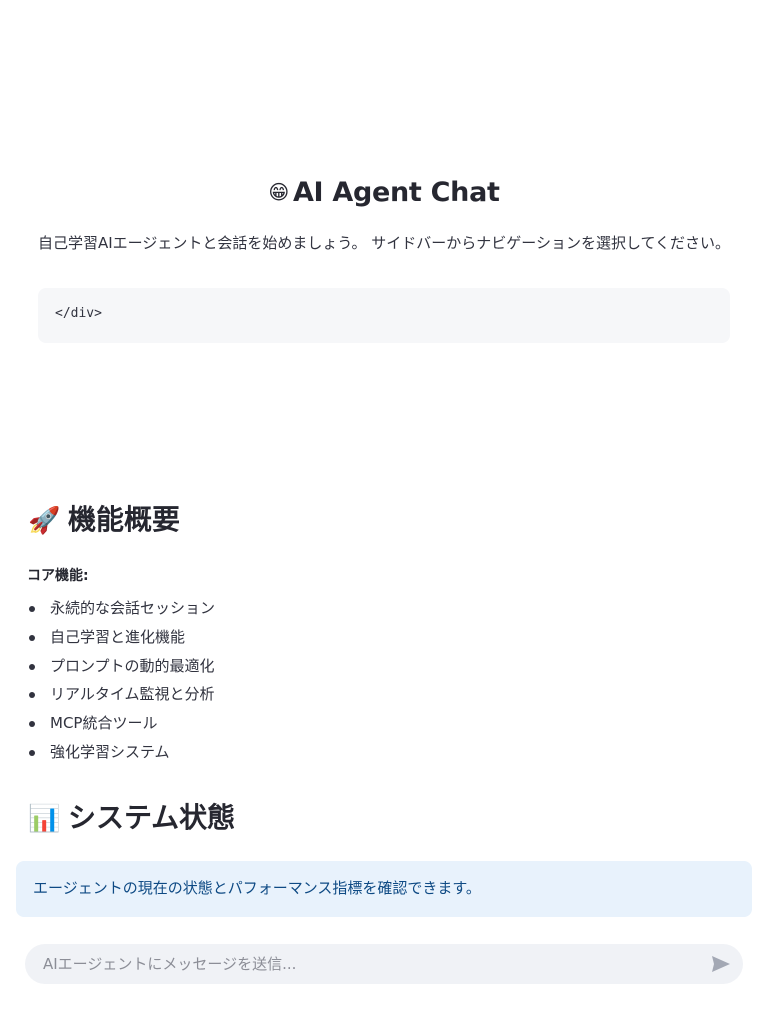 The image size is (768, 1024). What do you see at coordinates (384, 889) in the screenshot?
I see `status-info-box: エージェントの現在の状態とパフォーマンス指標を確認できます。` at bounding box center [384, 889].